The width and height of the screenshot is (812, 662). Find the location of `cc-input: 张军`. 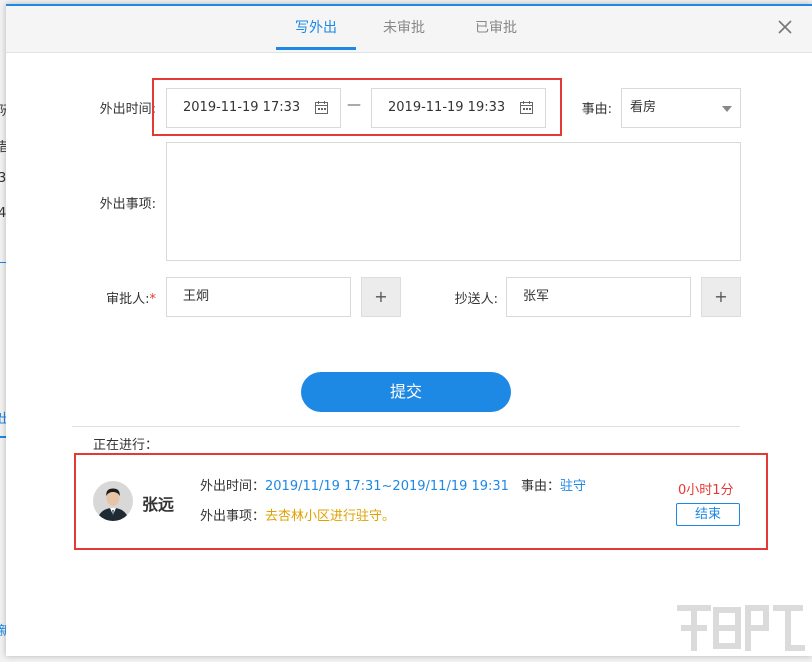

cc-input: 张军 is located at coordinates (598, 297).